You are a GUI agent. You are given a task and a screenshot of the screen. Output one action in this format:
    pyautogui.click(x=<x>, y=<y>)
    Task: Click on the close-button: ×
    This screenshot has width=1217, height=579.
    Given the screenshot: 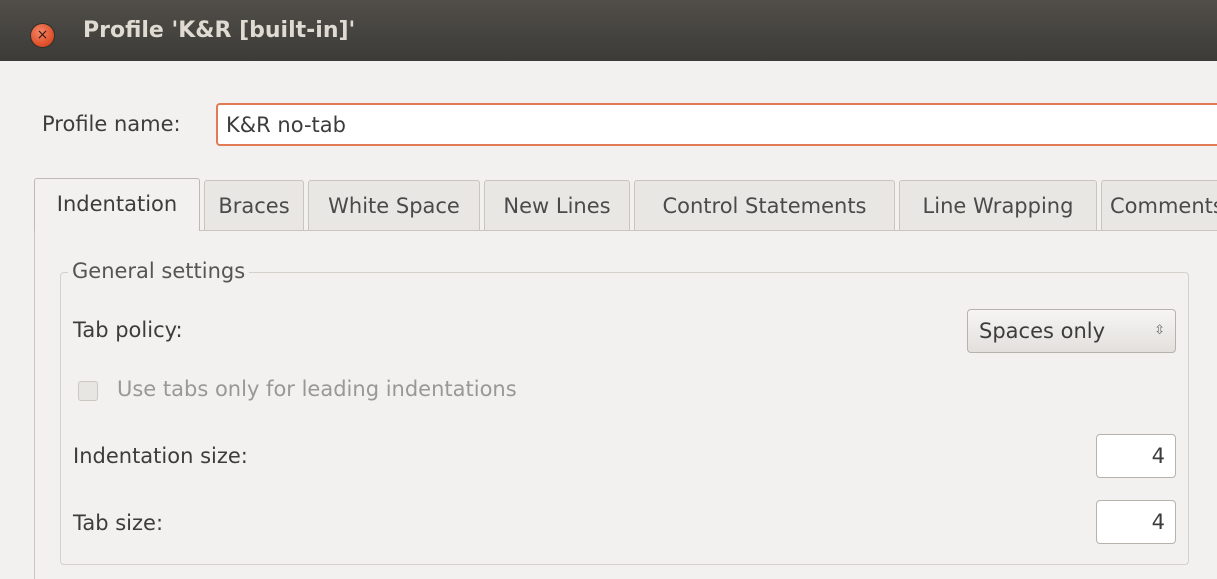 What is the action you would take?
    pyautogui.click(x=42, y=35)
    